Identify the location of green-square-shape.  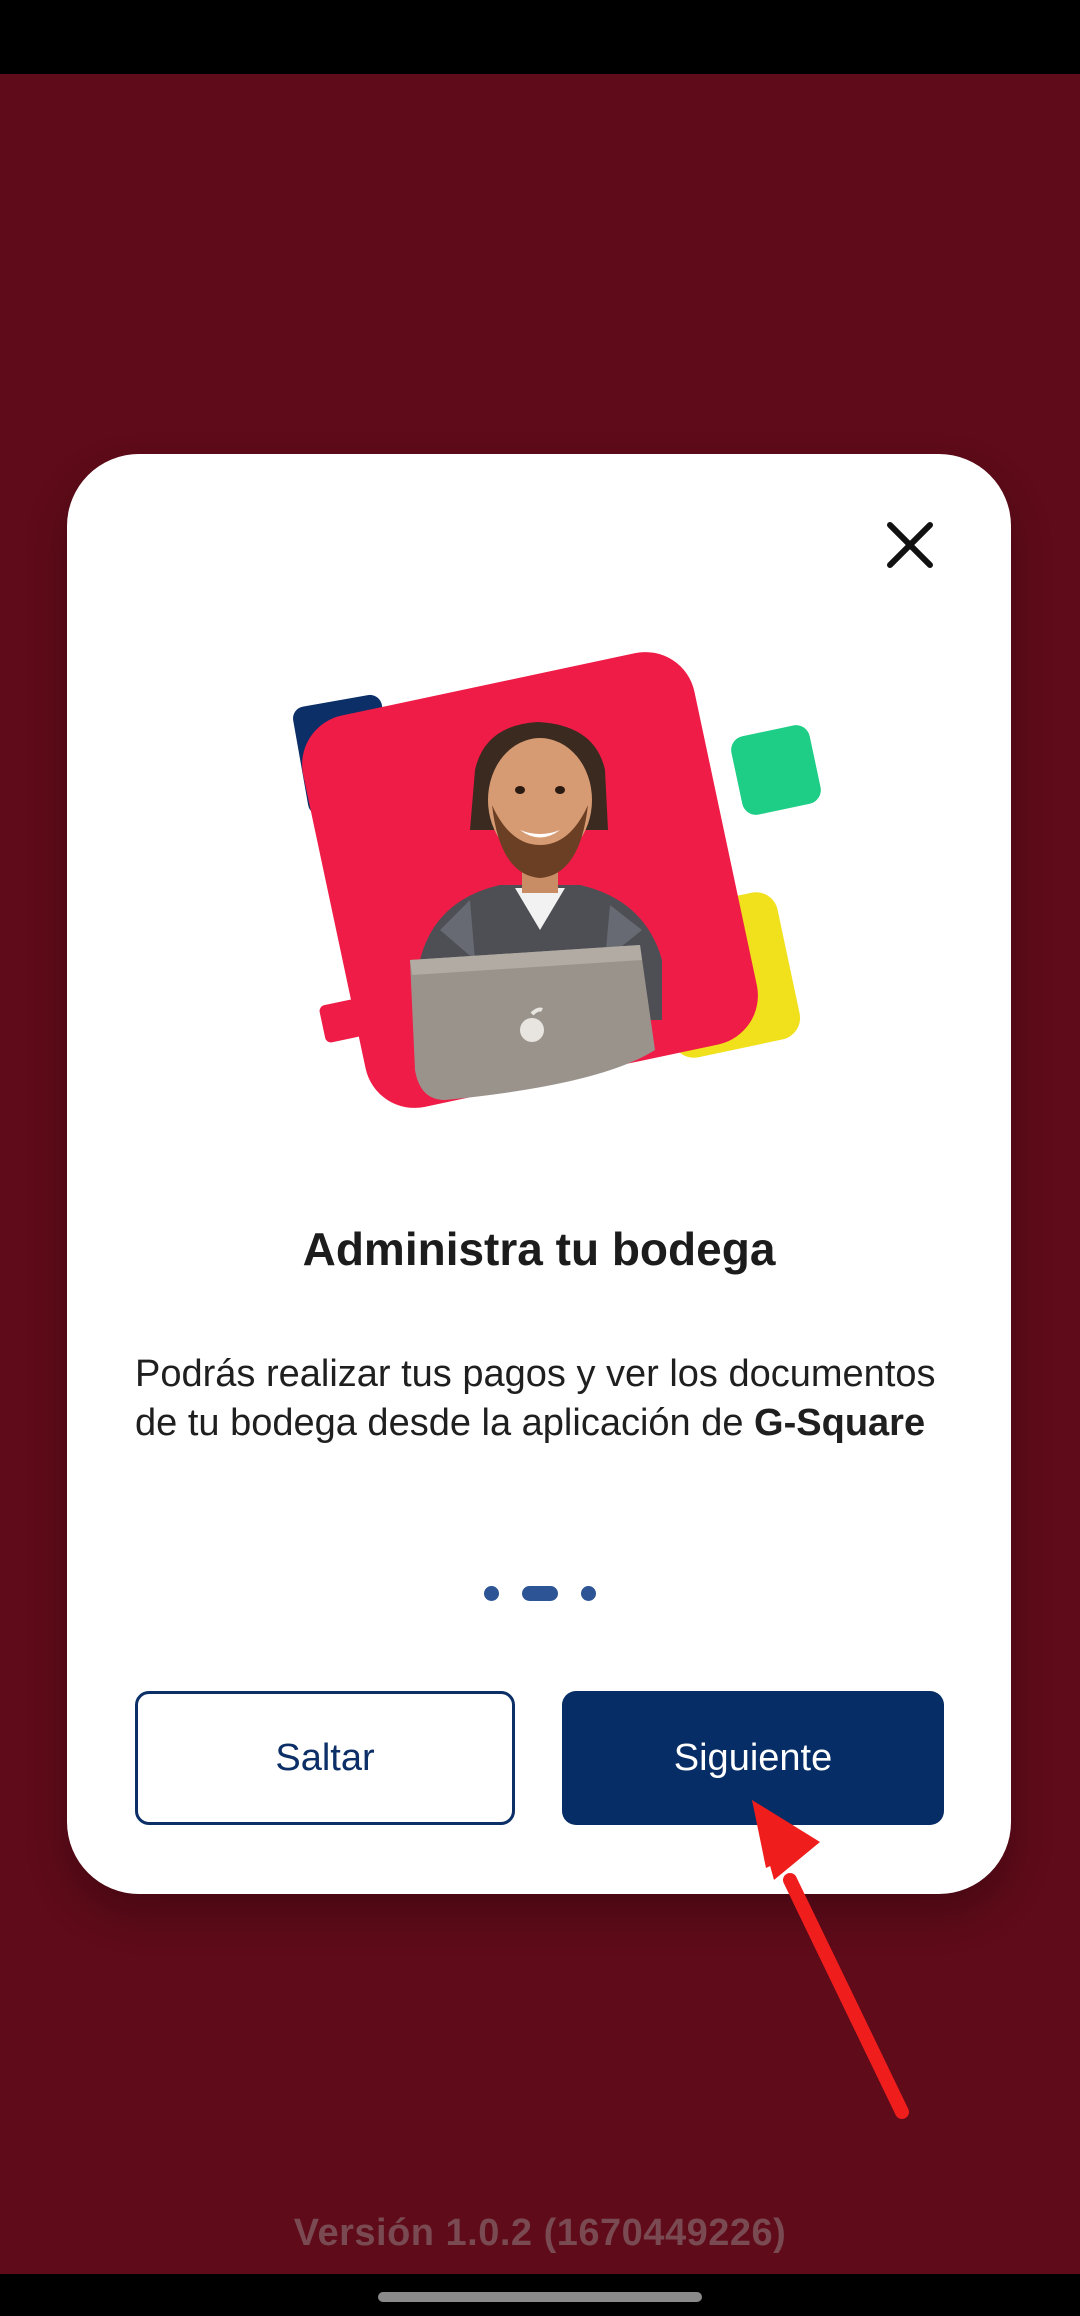
(776, 770).